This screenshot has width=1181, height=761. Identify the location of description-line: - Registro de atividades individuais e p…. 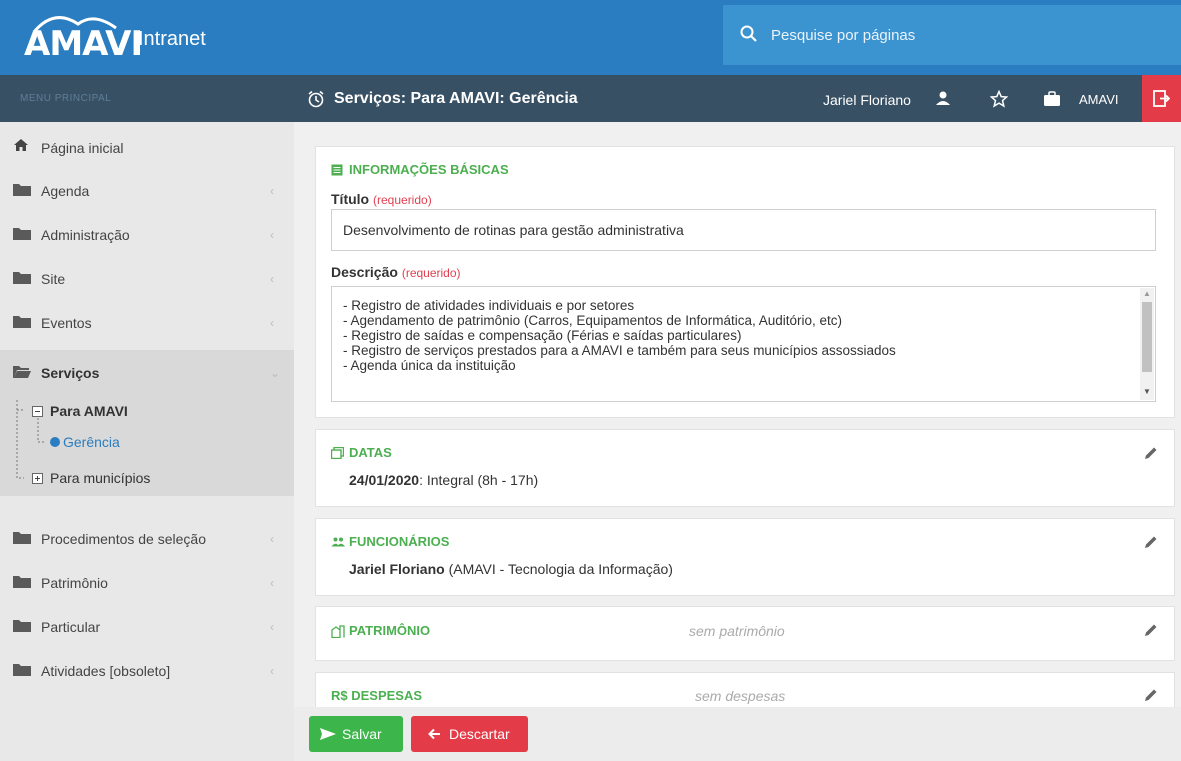
(489, 305).